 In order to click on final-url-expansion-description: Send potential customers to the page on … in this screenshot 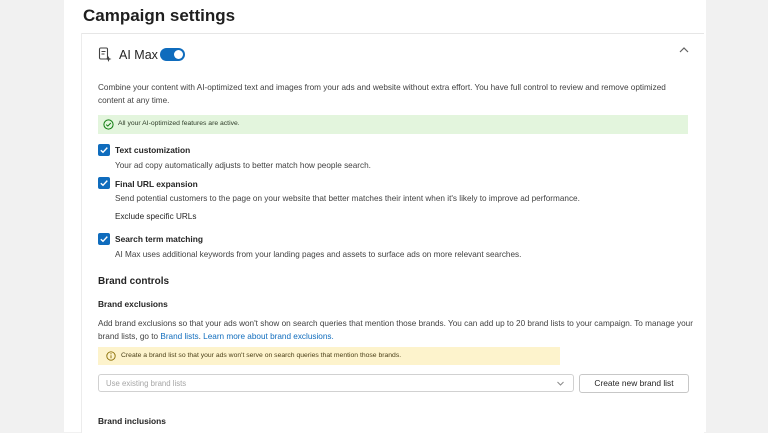, I will do `click(347, 198)`.